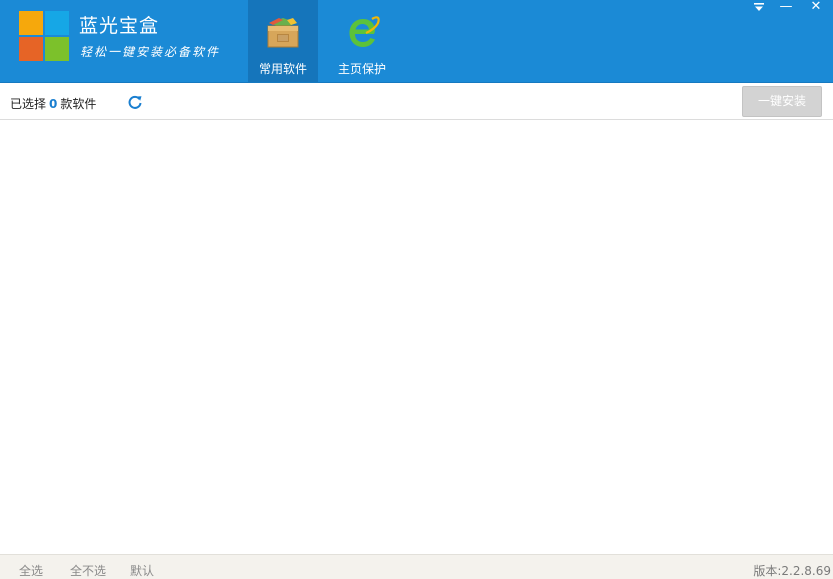  I want to click on minimize-button: —, so click(786, 7).